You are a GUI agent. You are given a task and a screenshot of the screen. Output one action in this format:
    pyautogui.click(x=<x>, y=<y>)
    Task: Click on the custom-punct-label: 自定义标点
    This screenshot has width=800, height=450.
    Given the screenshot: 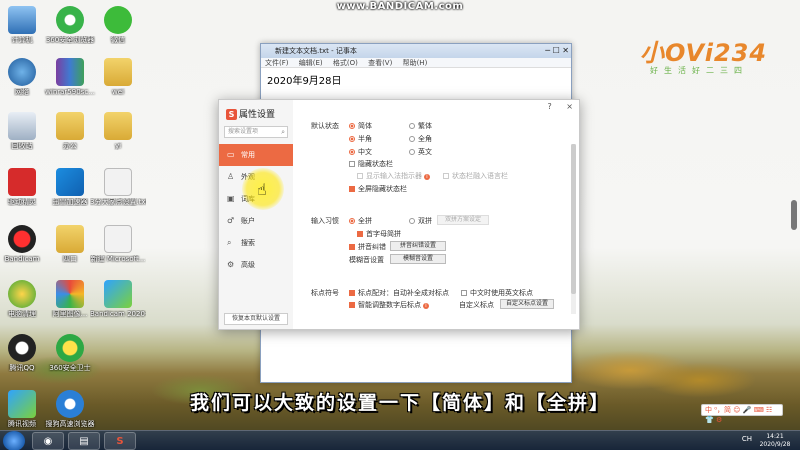 What is the action you would take?
    pyautogui.click(x=476, y=305)
    